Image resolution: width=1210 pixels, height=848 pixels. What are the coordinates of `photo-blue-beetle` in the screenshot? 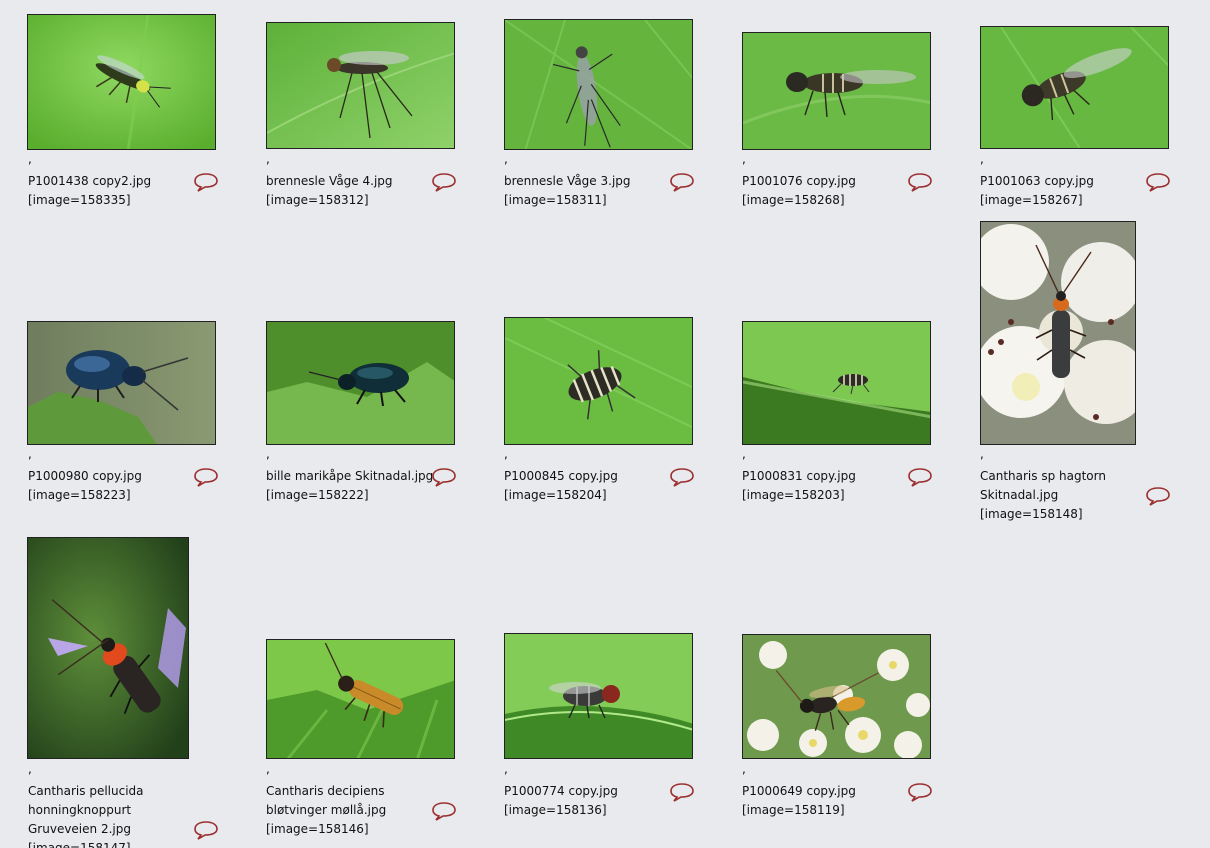 It's located at (121, 383).